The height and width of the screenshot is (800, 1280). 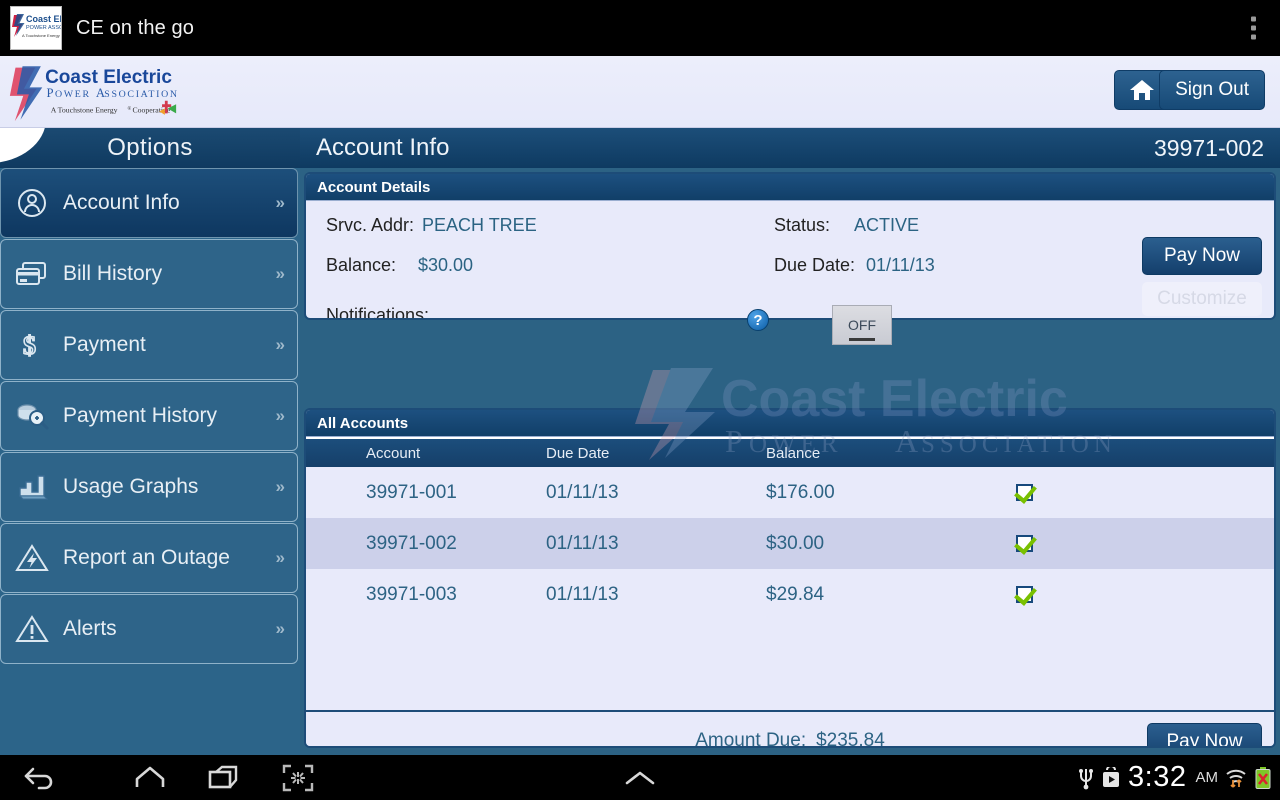 I want to click on table-row: 39971-001 01/11/13 $176.00, so click(x=790, y=492).